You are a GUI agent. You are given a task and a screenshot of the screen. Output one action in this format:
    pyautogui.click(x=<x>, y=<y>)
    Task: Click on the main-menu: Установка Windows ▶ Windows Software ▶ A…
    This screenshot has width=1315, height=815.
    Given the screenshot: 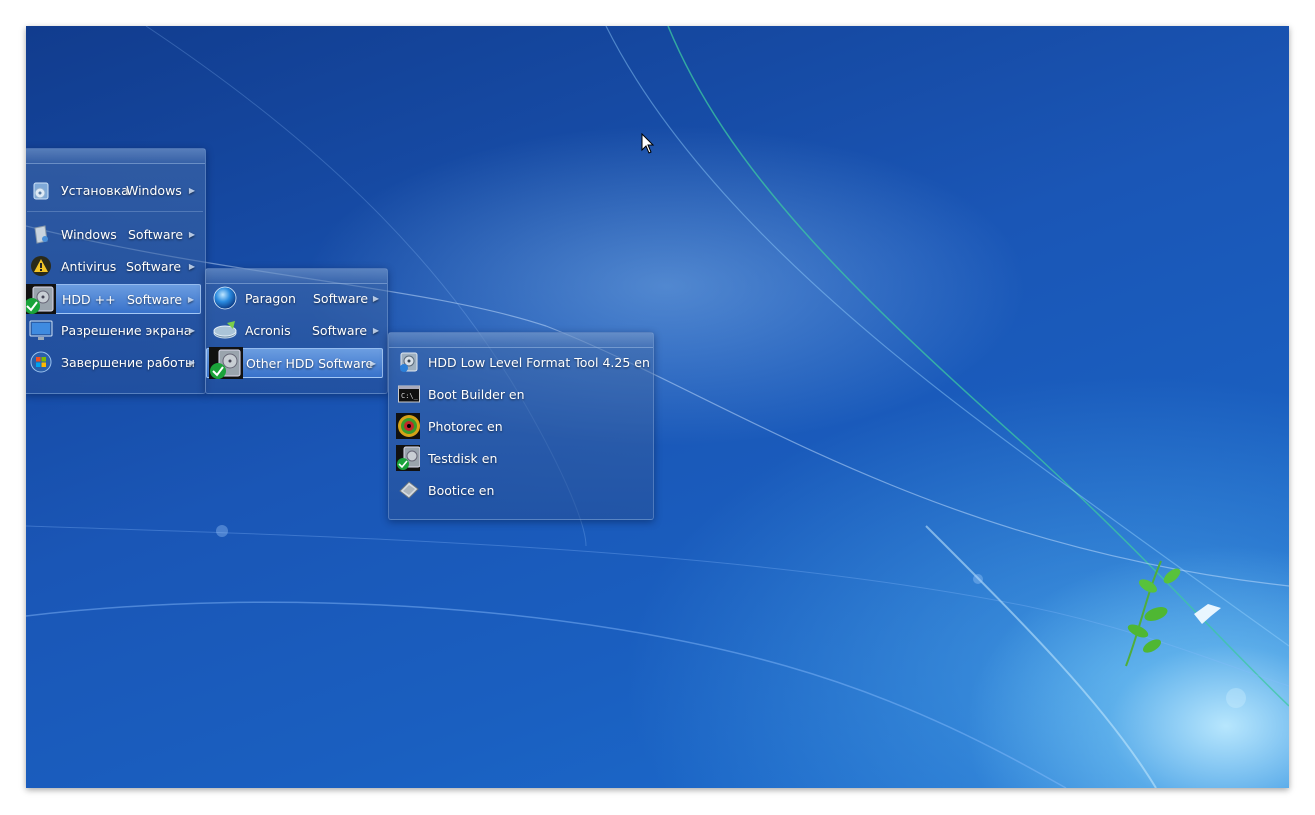 What is the action you would take?
    pyautogui.click(x=116, y=271)
    